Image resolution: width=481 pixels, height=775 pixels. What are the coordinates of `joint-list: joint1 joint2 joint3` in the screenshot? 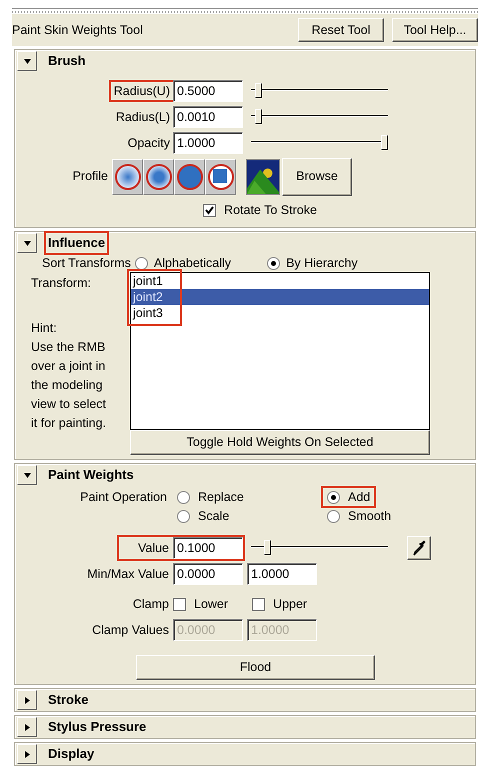 It's located at (280, 351).